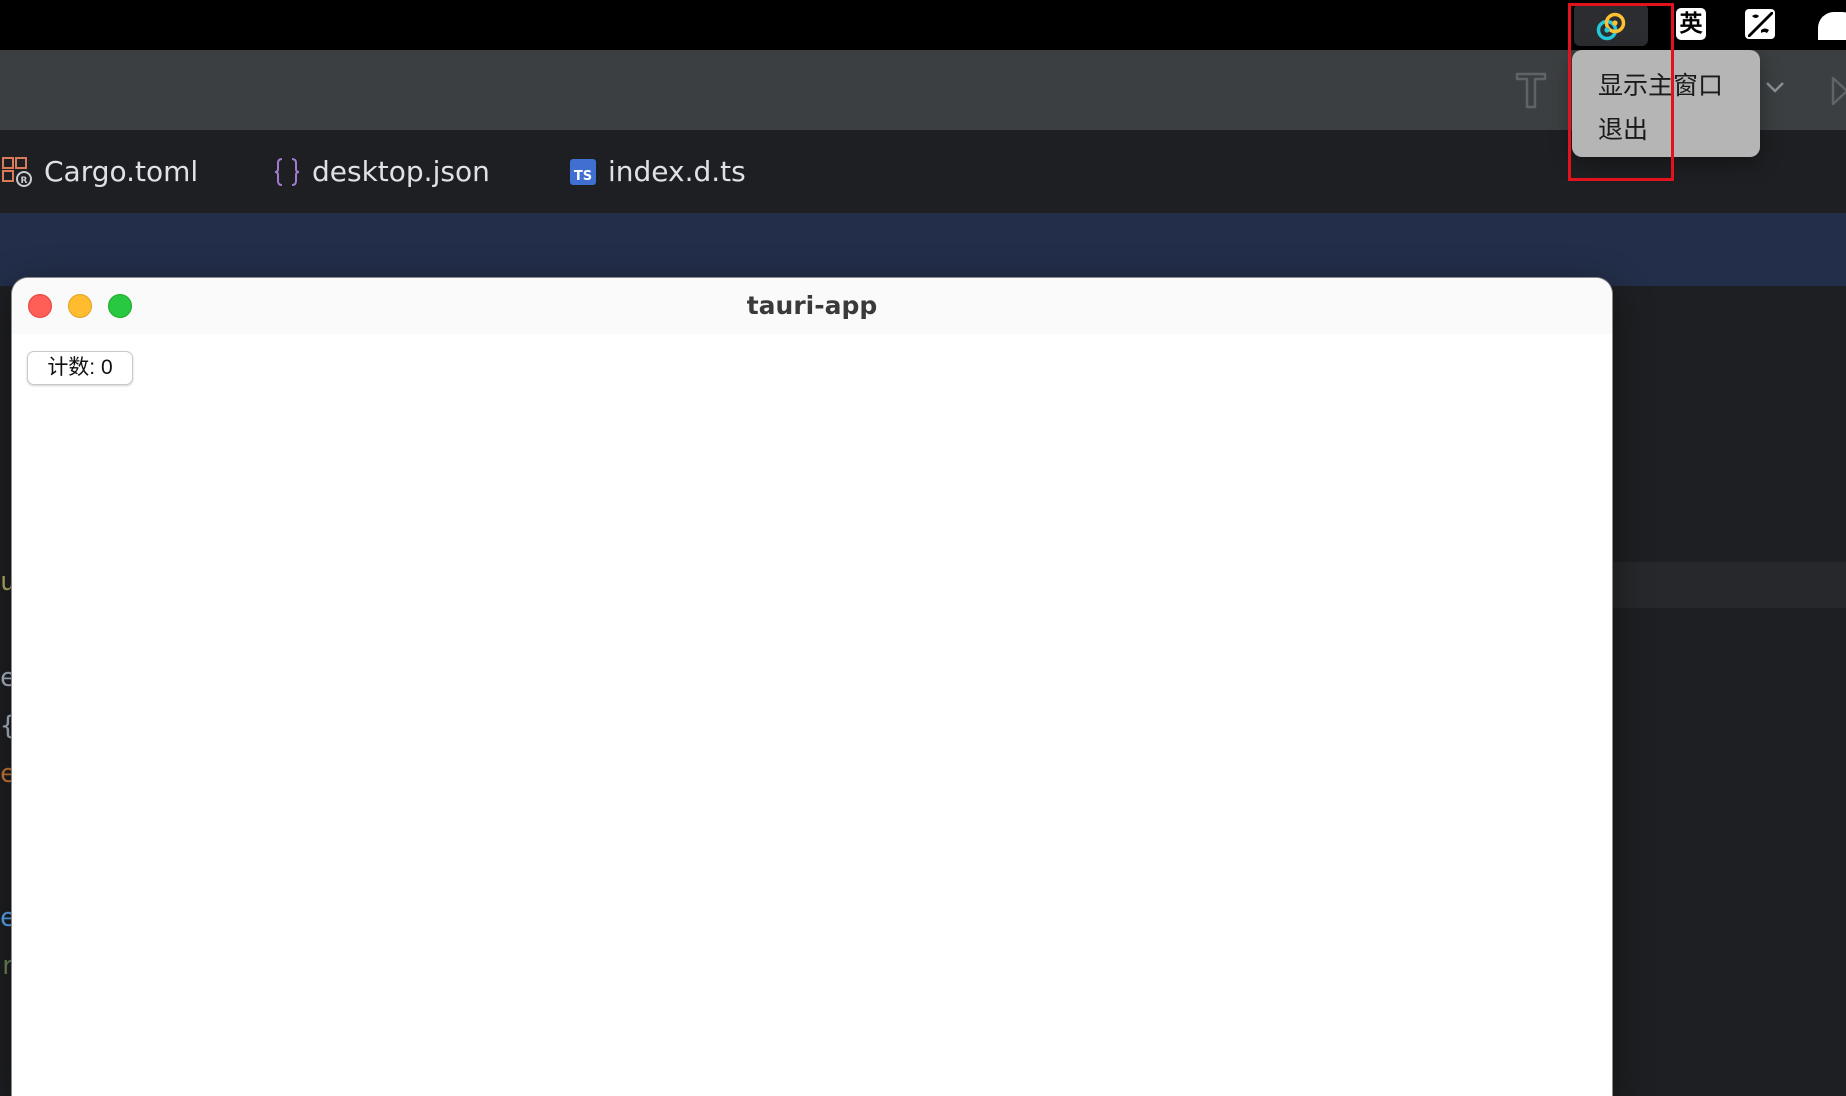 The height and width of the screenshot is (1096, 1846). Describe the element at coordinates (287, 172) in the screenshot. I see `json-braces-icon` at that location.